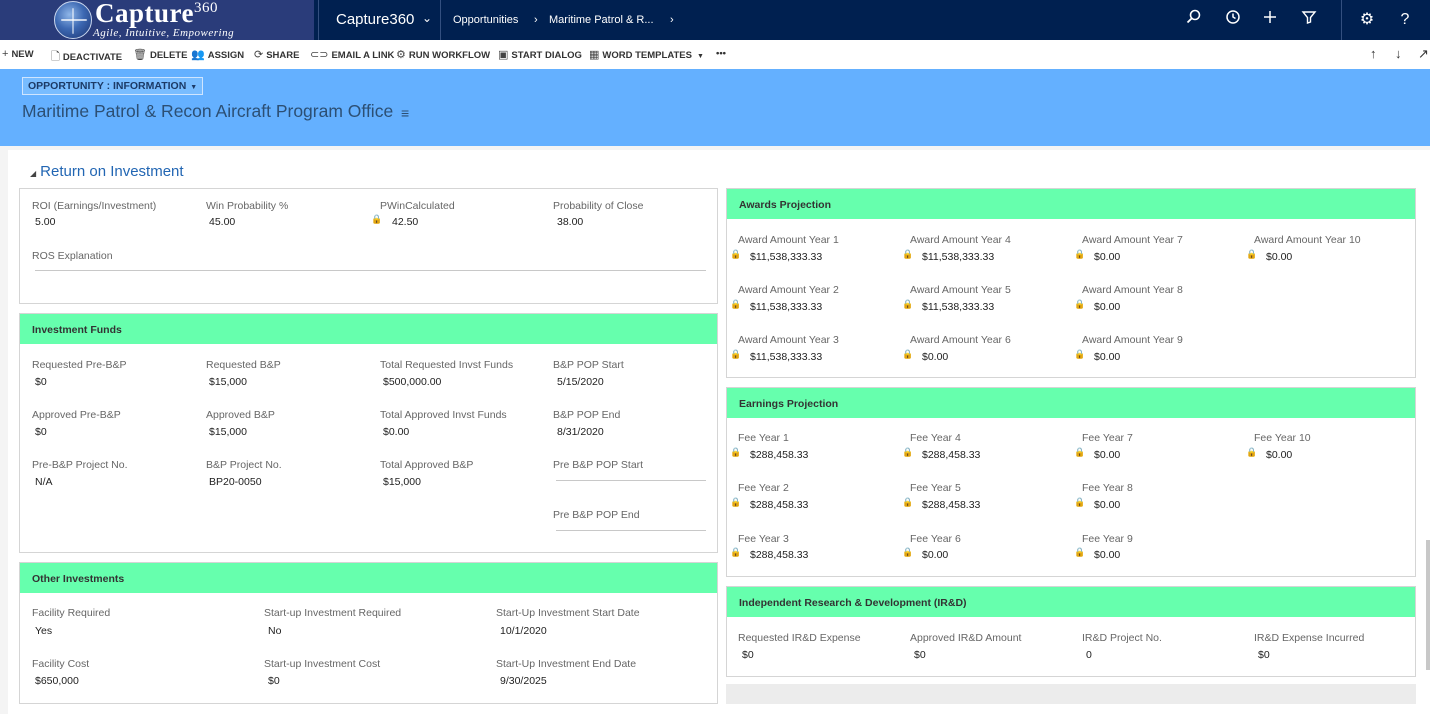 This screenshot has height=714, width=1430. I want to click on startup-required-value: No, so click(274, 631).